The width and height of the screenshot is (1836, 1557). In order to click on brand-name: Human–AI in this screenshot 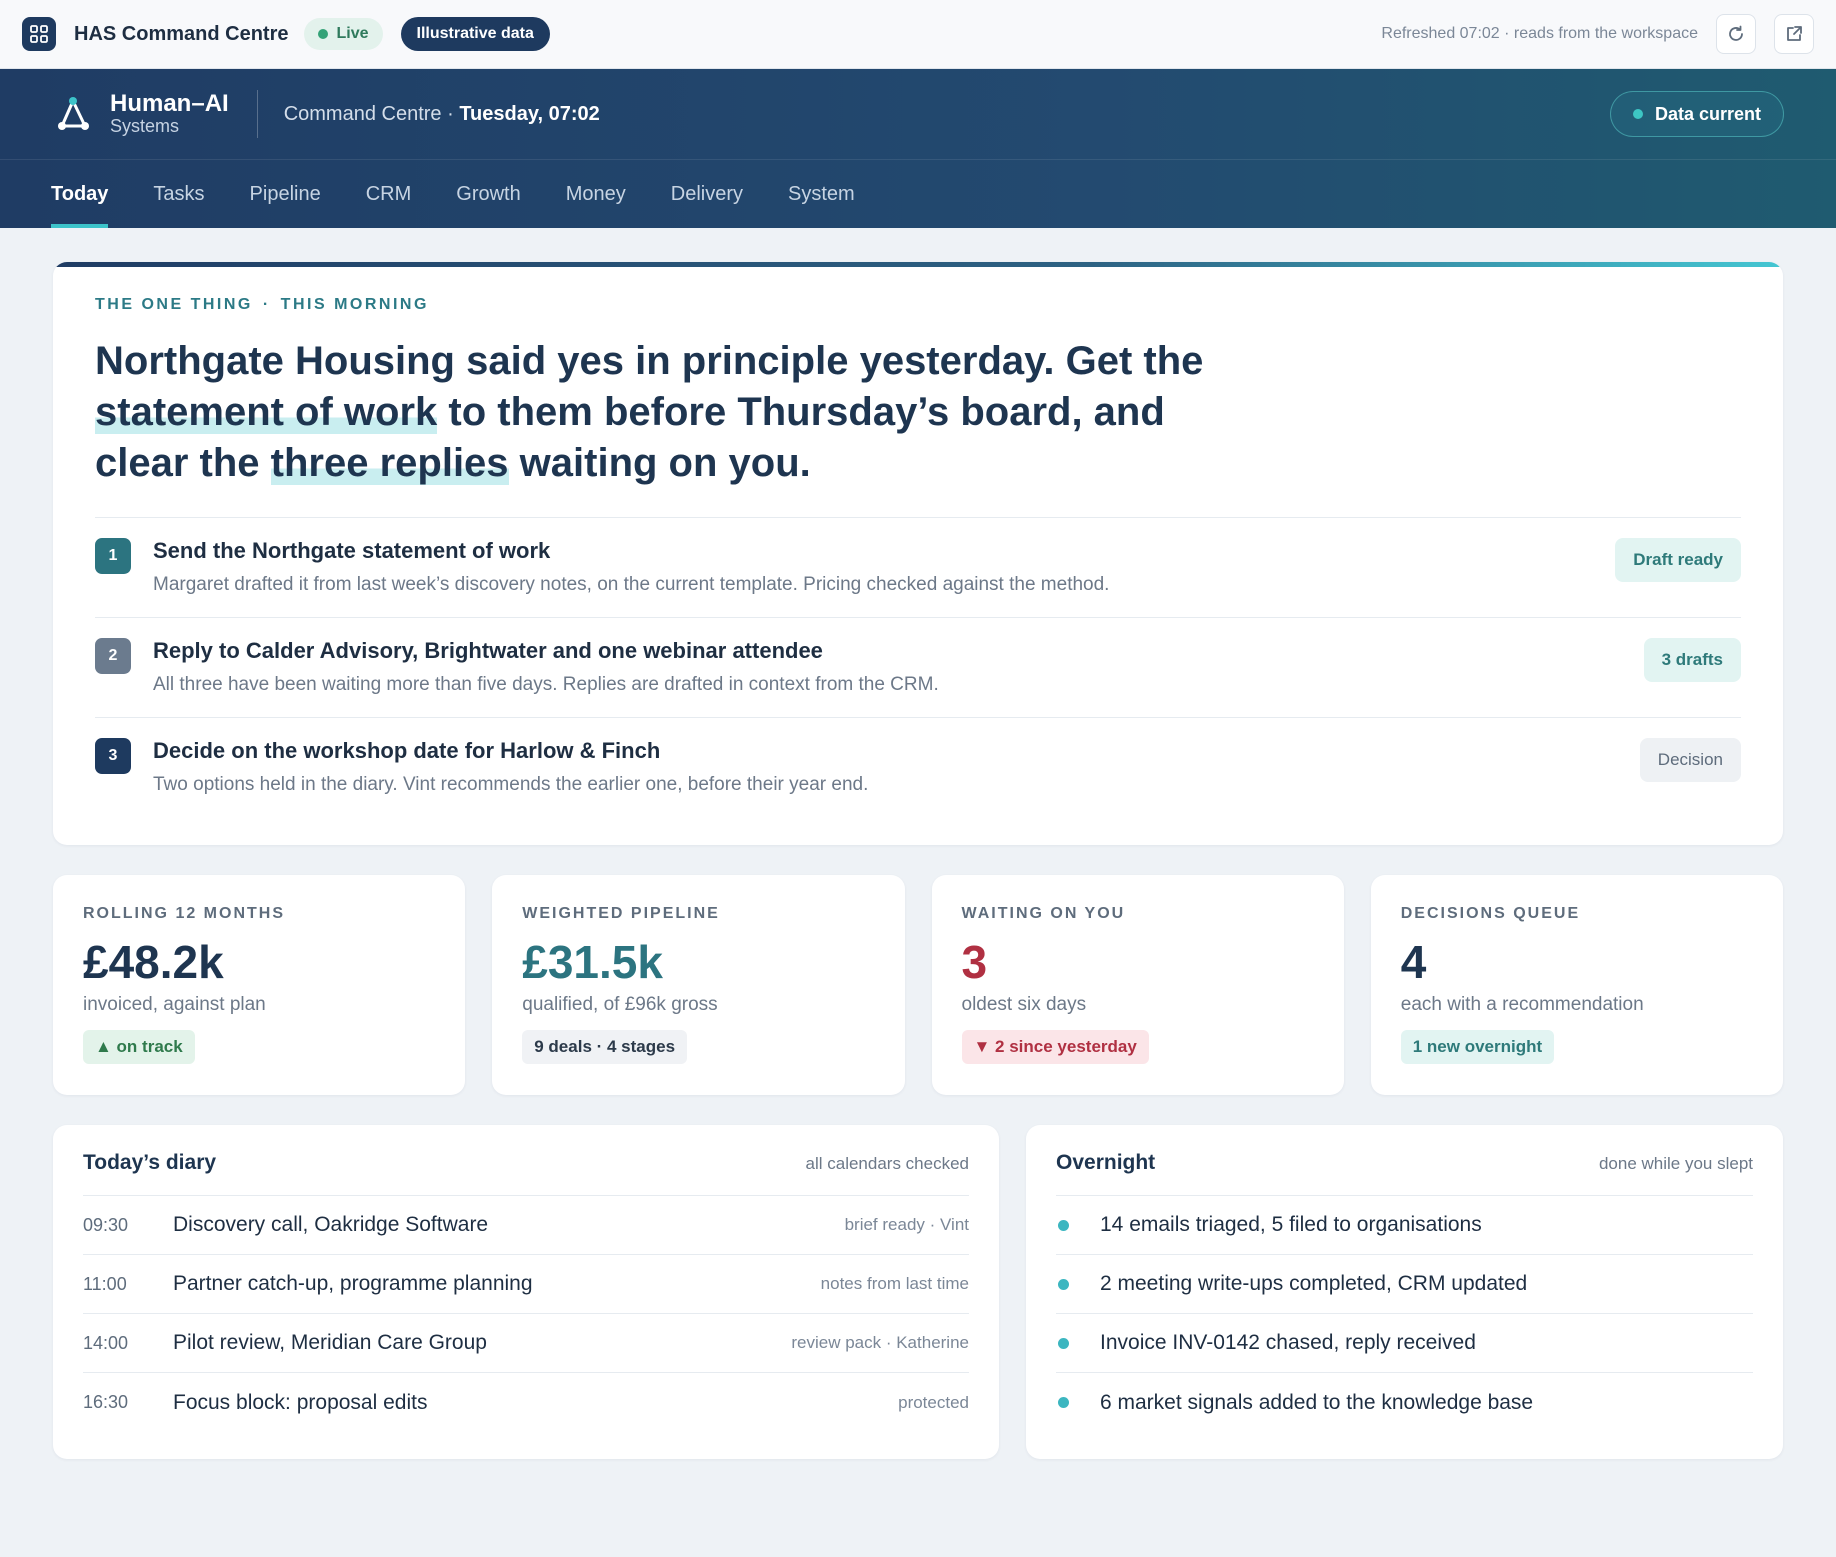, I will do `click(169, 103)`.